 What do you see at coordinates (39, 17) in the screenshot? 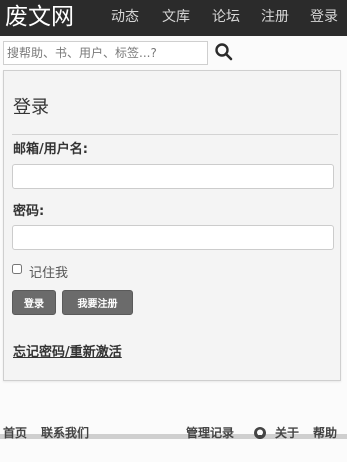
I see `site-logo: 废文网` at bounding box center [39, 17].